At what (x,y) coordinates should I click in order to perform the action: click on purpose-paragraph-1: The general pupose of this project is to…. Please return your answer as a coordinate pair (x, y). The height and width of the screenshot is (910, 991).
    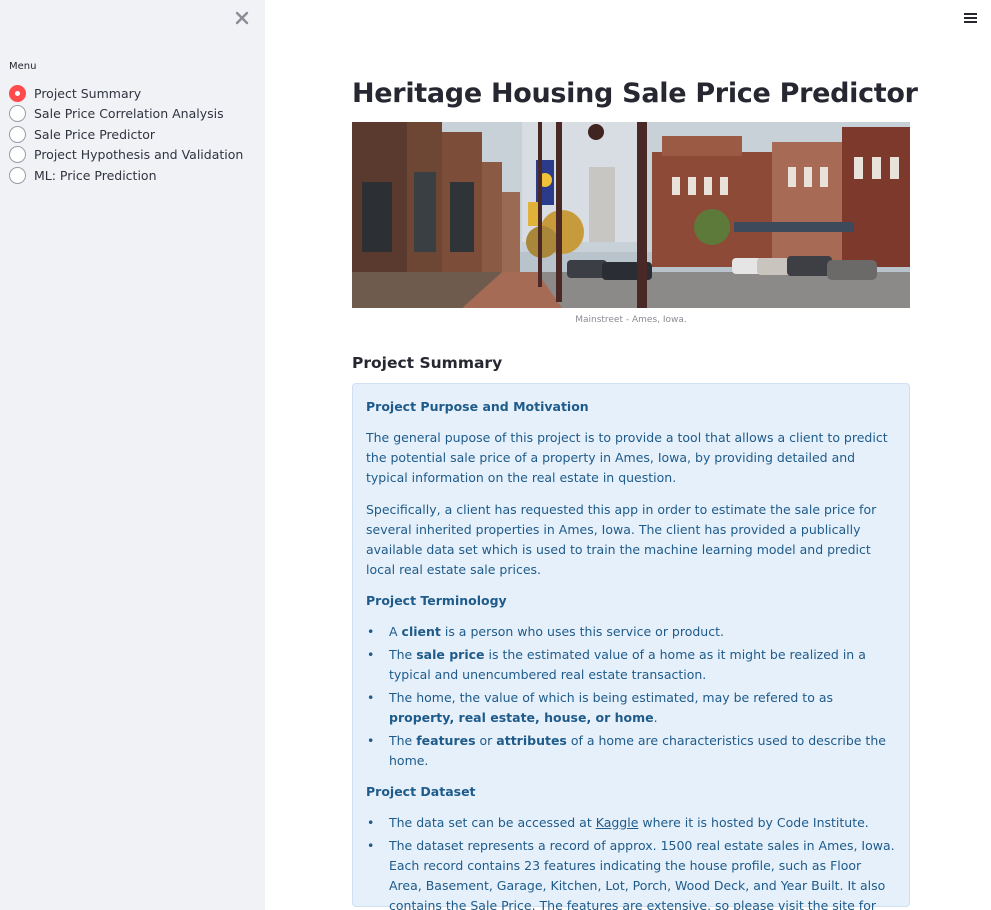
    Looking at the image, I should click on (627, 457).